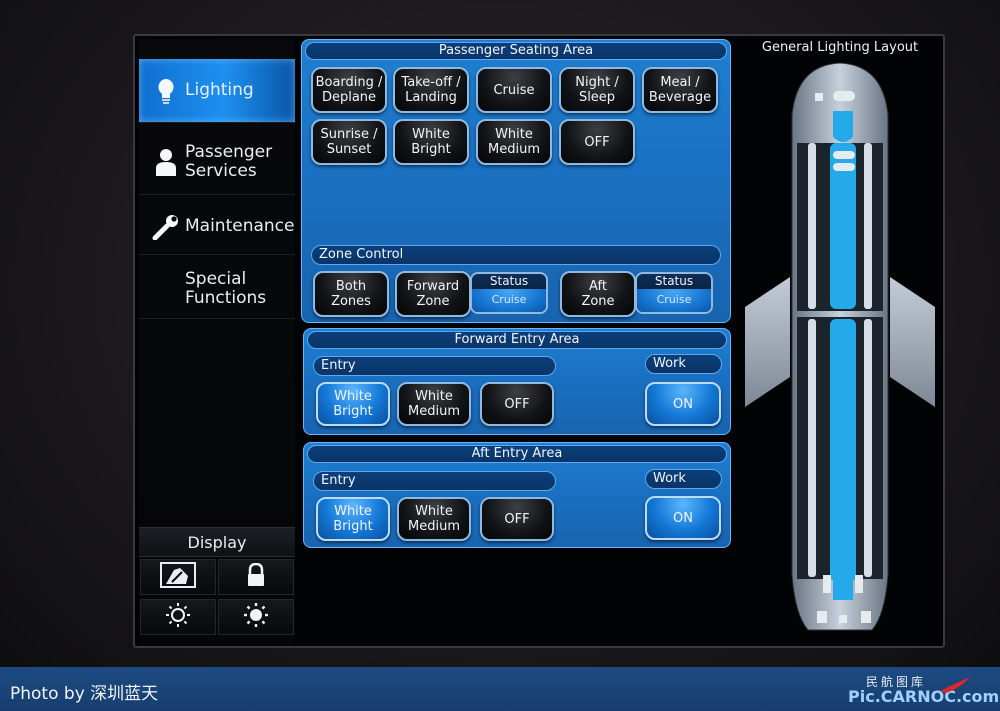 The image size is (1000, 711). What do you see at coordinates (166, 91) in the screenshot?
I see `lightbulb-icon` at bounding box center [166, 91].